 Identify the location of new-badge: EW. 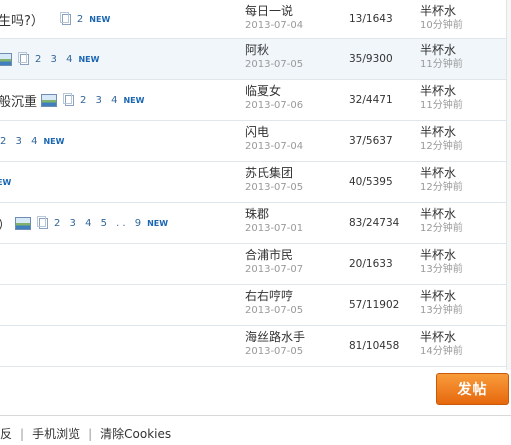
(6, 182).